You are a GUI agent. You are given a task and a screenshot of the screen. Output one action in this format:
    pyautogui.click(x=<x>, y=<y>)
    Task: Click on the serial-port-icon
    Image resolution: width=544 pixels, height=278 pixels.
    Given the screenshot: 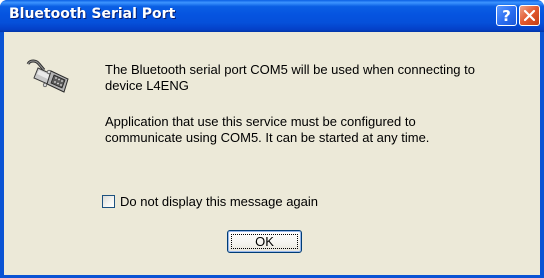 What is the action you would take?
    pyautogui.click(x=47, y=76)
    